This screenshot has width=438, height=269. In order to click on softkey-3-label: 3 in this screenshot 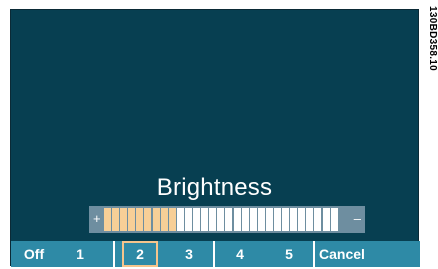, I will do `click(189, 254)`.